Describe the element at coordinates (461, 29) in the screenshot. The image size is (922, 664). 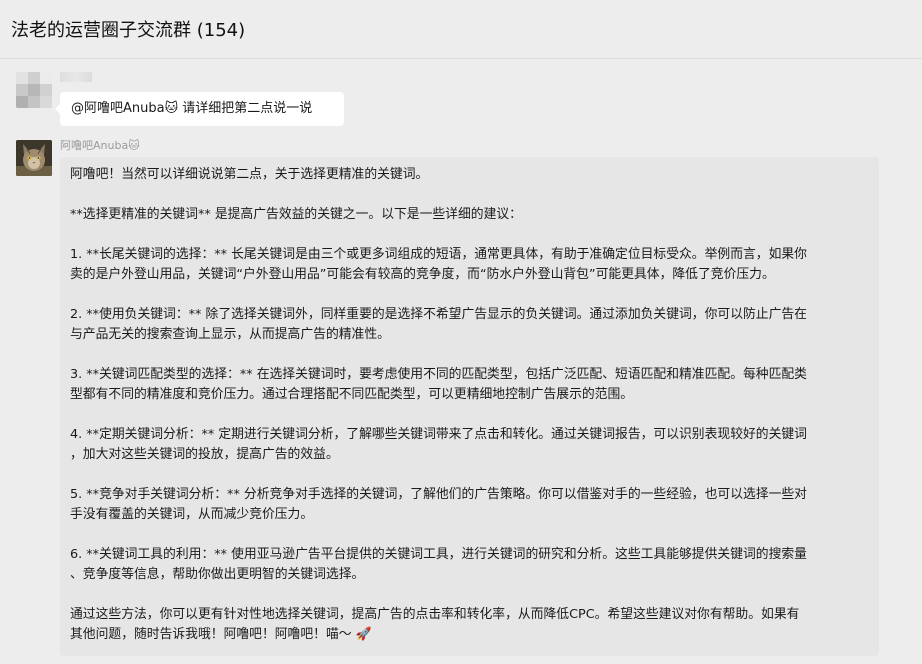
I see `chat-header: 法老的运营圈子交流群 (154)` at that location.